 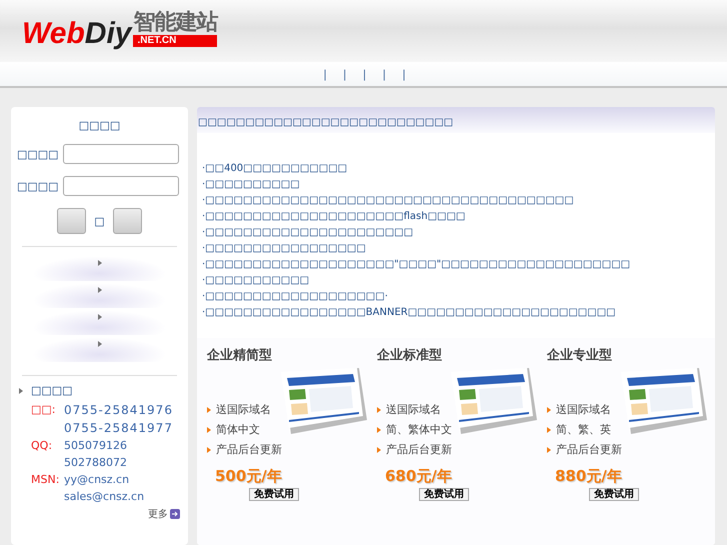 I want to click on feature-line: ·□□400□□□□□□□□□□□, so click(x=275, y=168).